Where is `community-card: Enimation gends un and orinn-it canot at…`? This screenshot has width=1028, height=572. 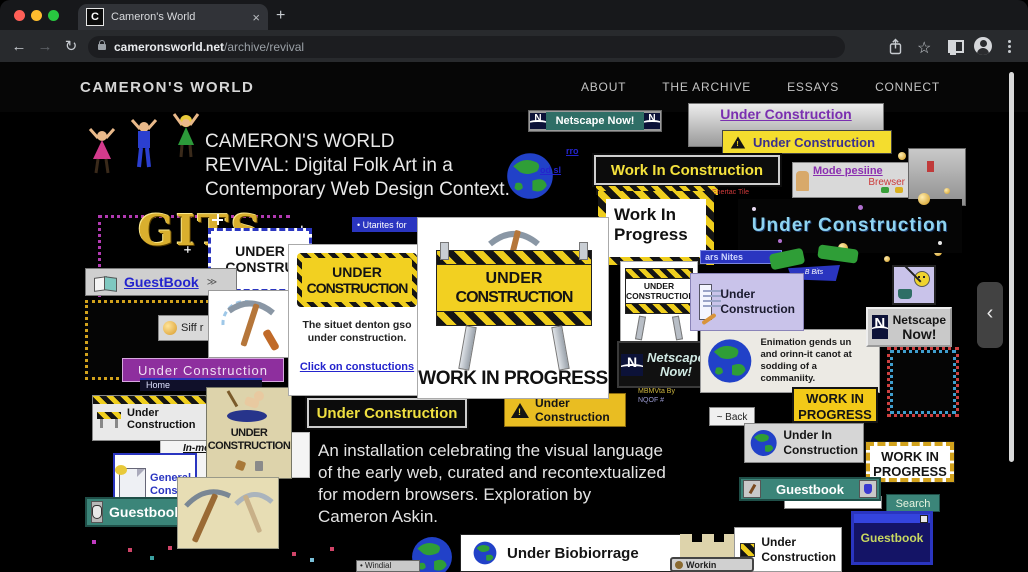 community-card: Enimation gends un and orinn-it canot at… is located at coordinates (790, 361).